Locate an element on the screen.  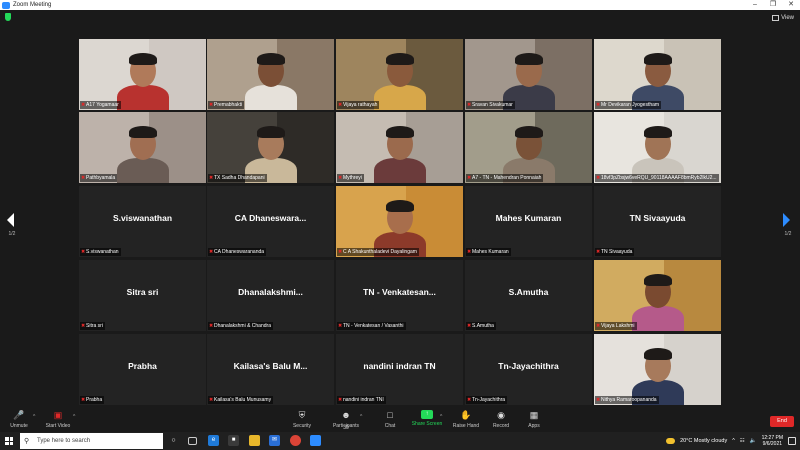
end-meeting-button: End is located at coordinates (782, 421).